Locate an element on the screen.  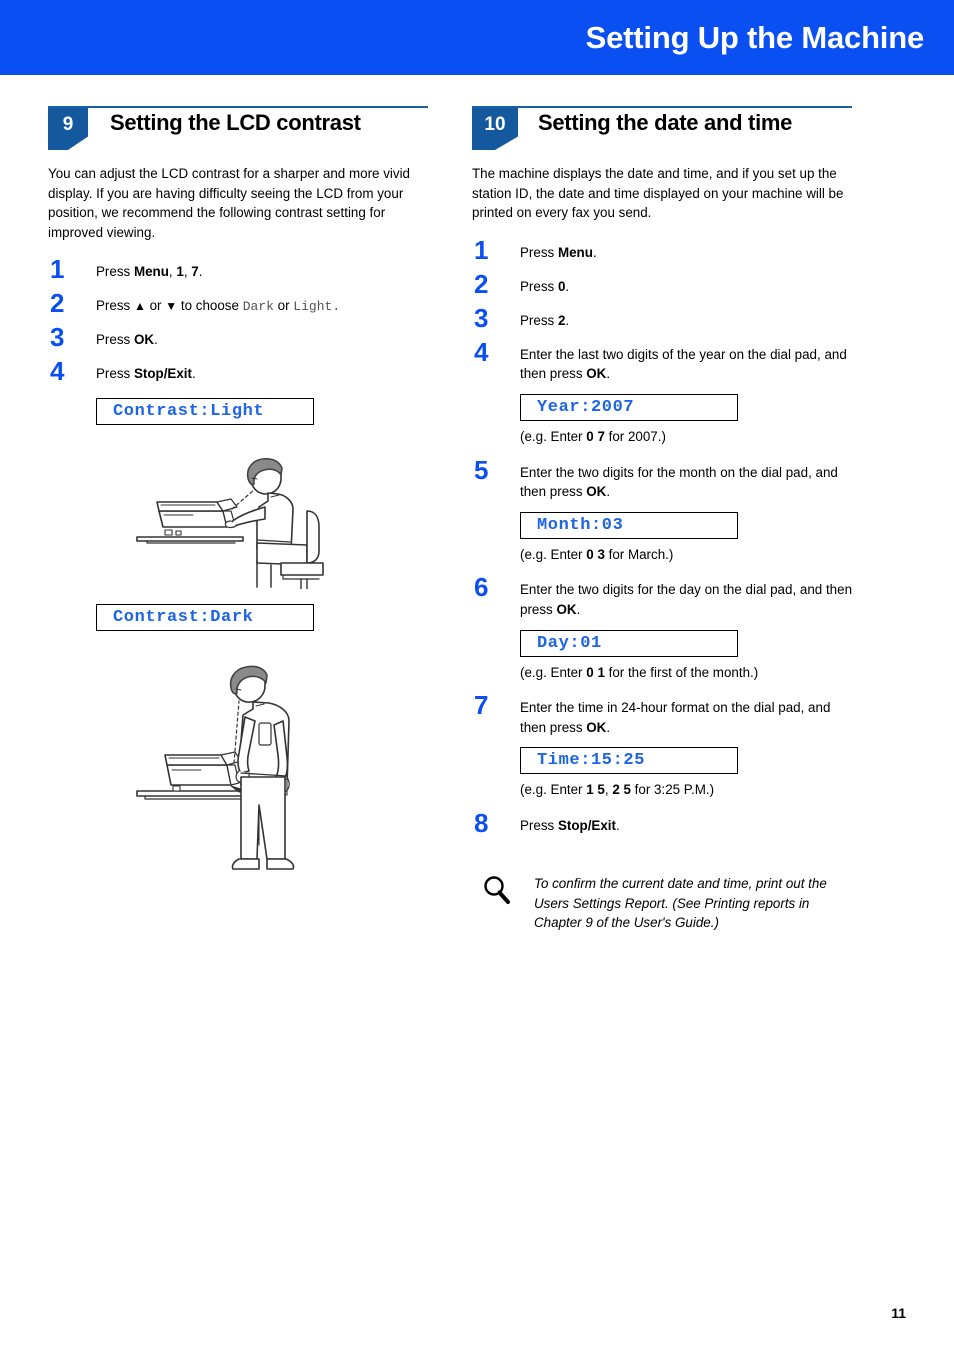
step-item: 2 Press ▲ or ▼ to choose Dark or Light. is located at coordinates (238, 305).